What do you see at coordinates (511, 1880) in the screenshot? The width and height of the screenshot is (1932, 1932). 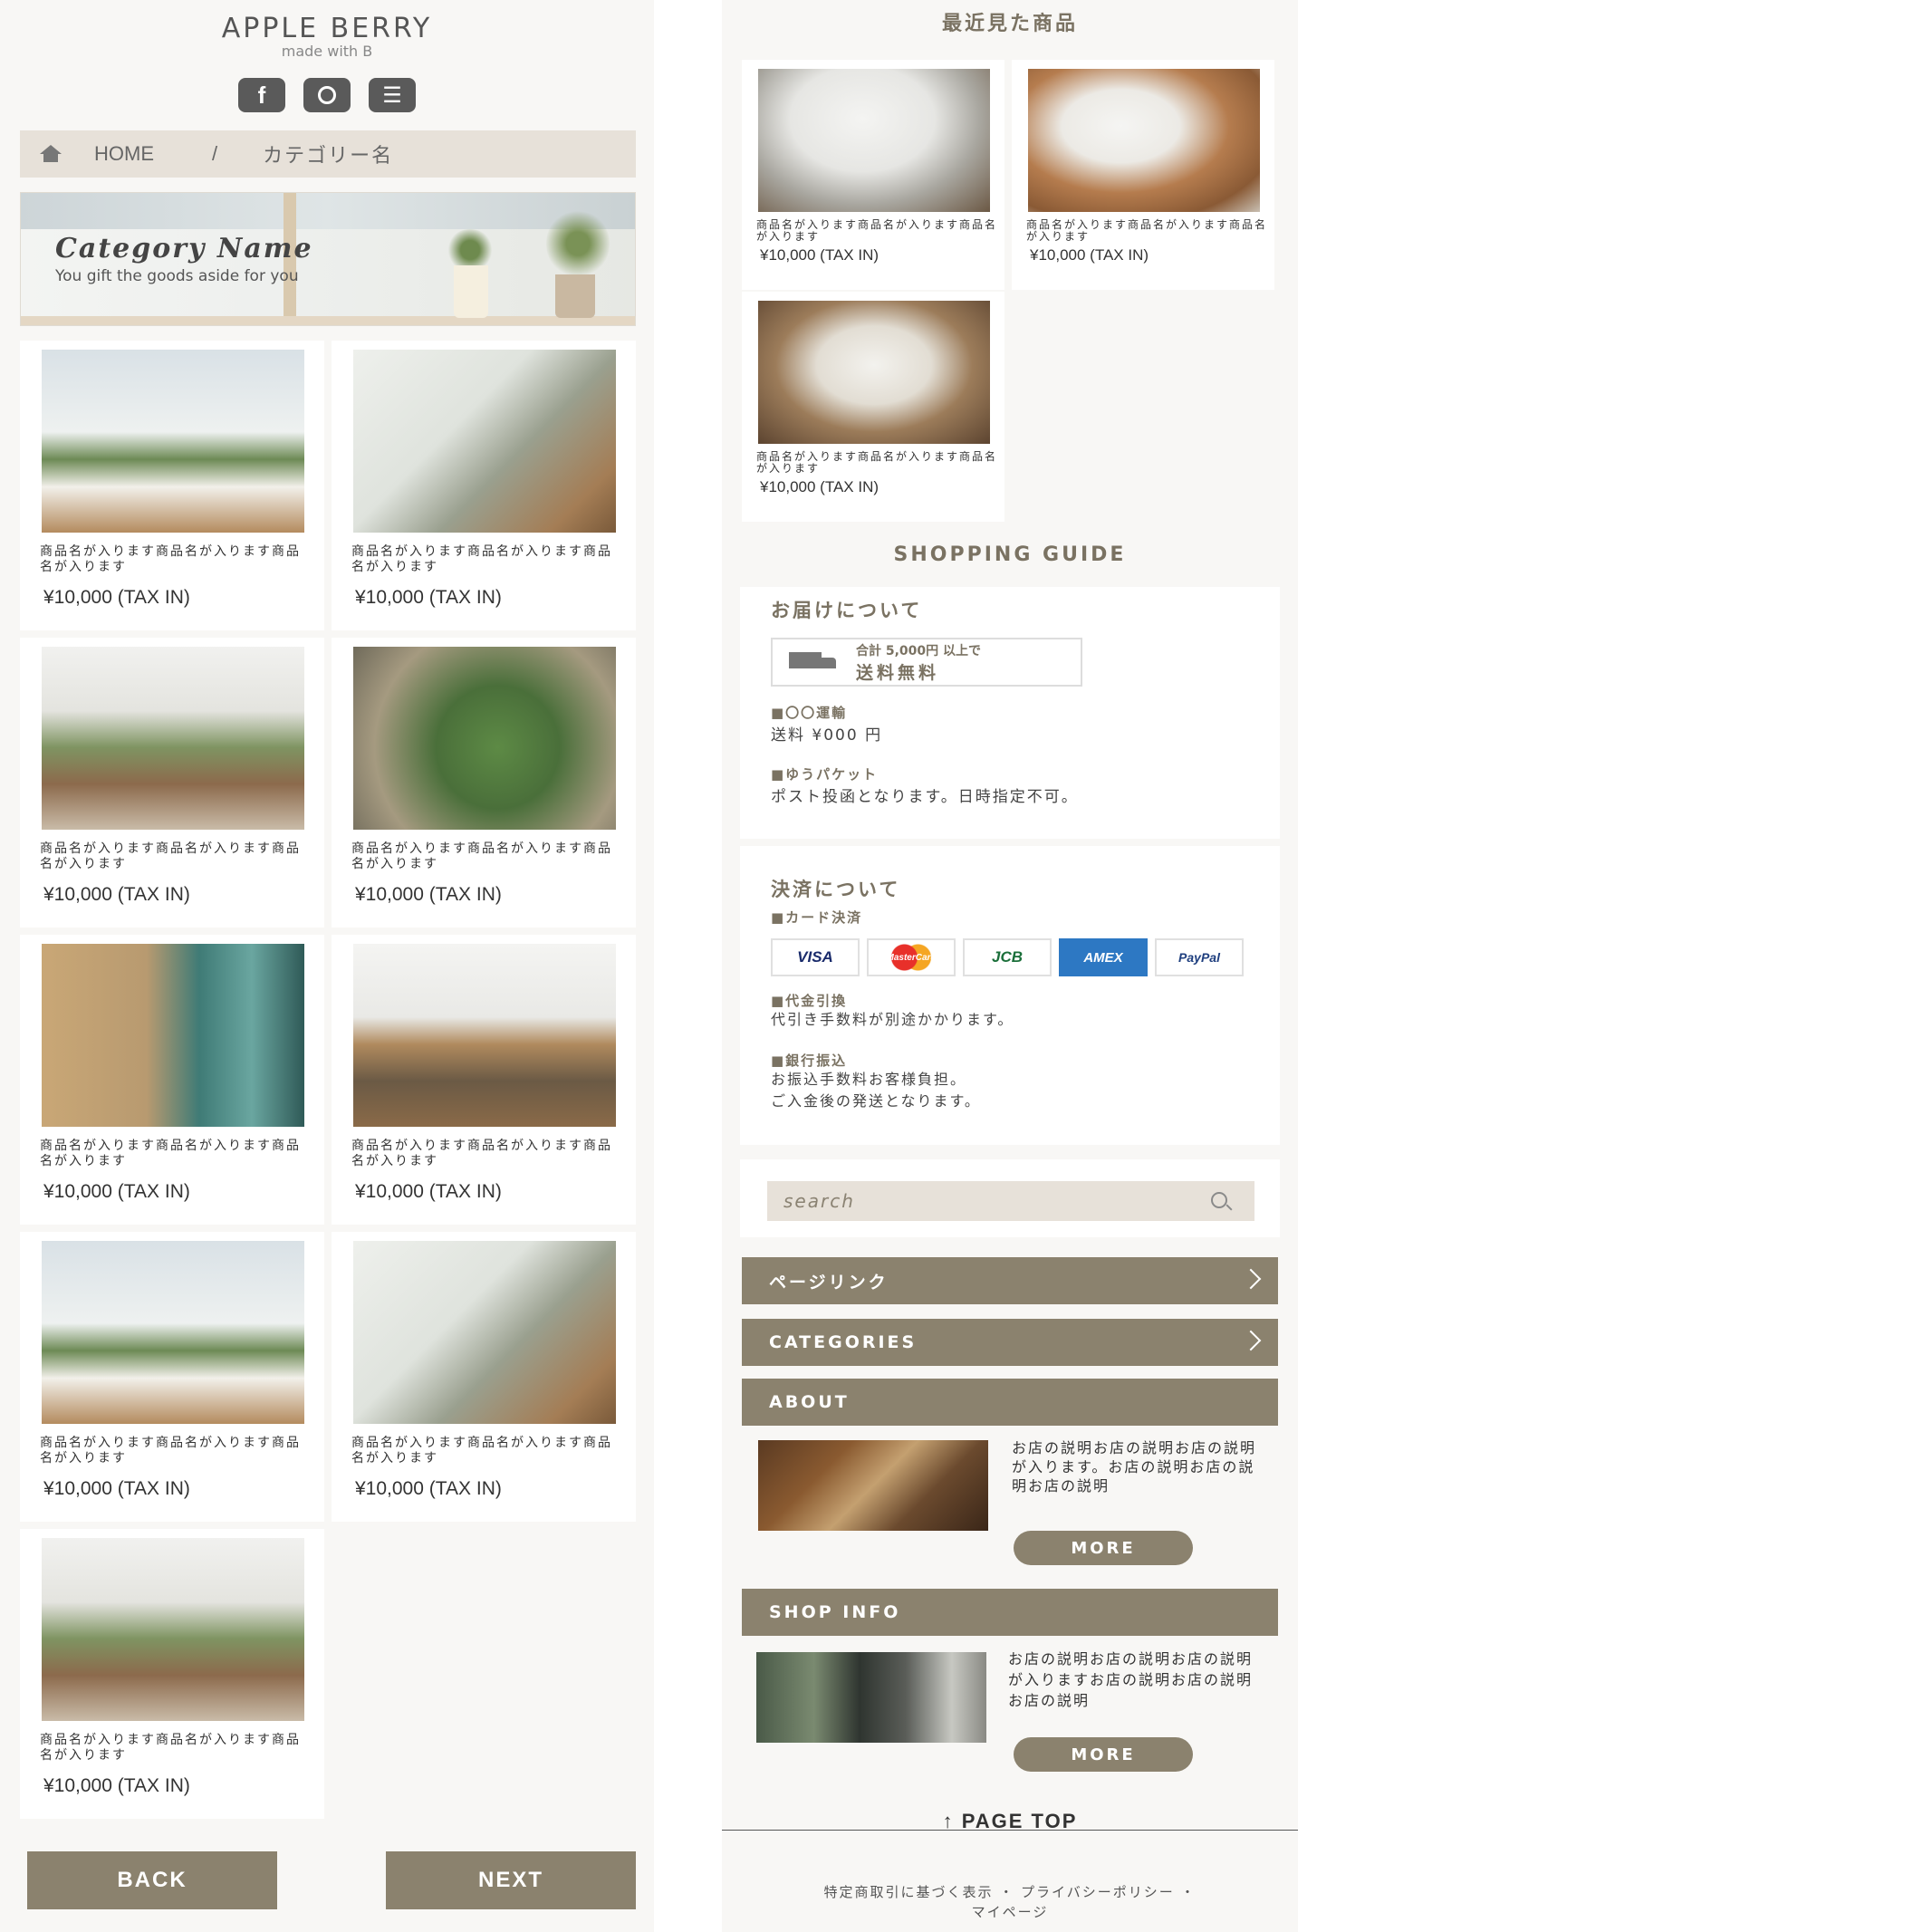 I see `next-button: NEXT` at bounding box center [511, 1880].